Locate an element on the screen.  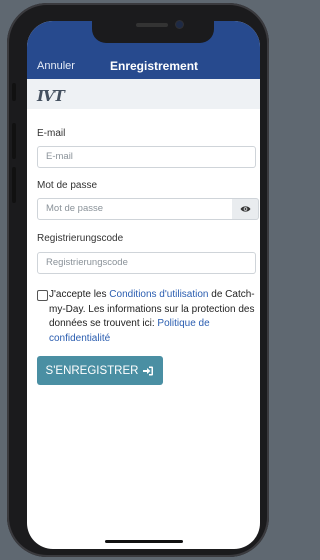
volume-down-button is located at coordinates (14, 185).